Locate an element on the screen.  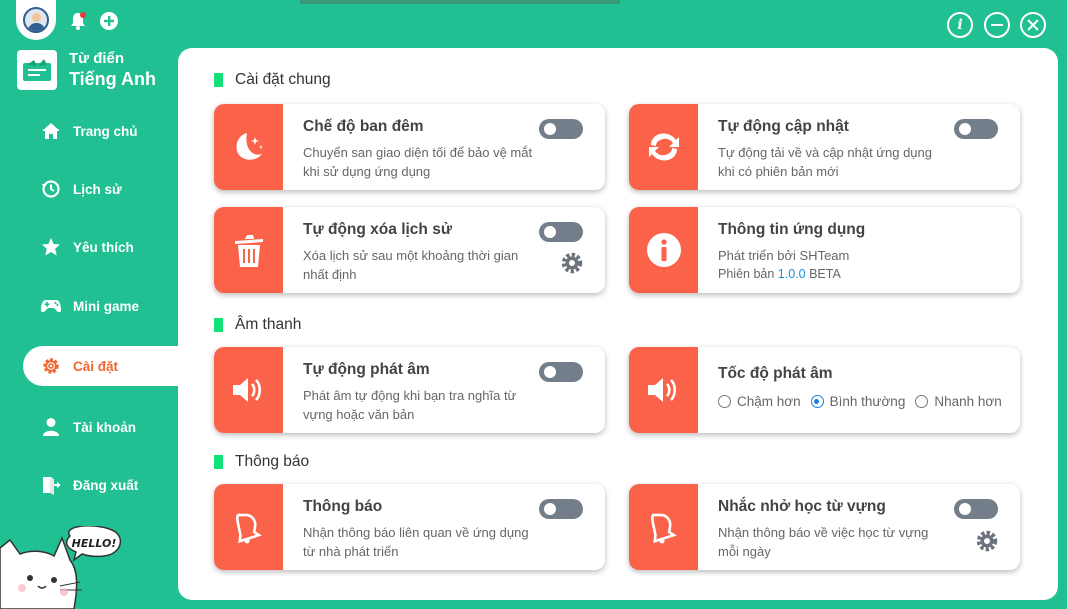
version-line: Phiên bản 1.0.0 BETA is located at coordinates (833, 274).